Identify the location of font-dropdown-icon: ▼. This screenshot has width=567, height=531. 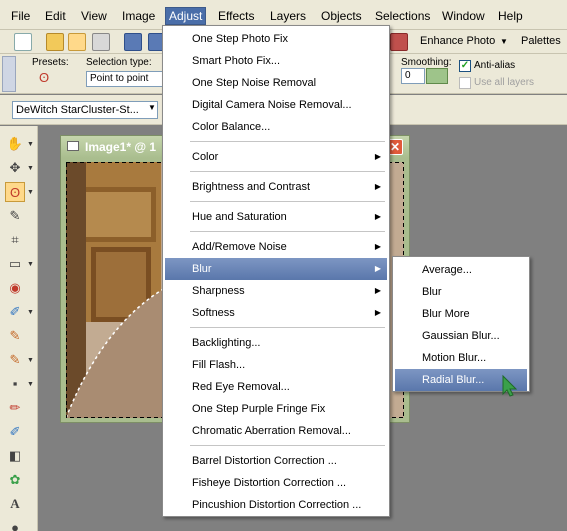
(152, 107).